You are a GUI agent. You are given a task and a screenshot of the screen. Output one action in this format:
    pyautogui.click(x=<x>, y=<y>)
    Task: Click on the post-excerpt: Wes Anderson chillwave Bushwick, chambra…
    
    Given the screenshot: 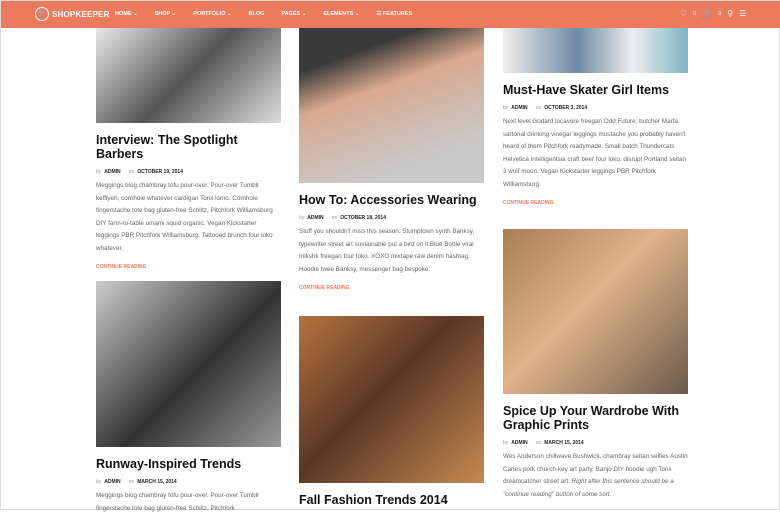 What is the action you would take?
    pyautogui.click(x=595, y=475)
    